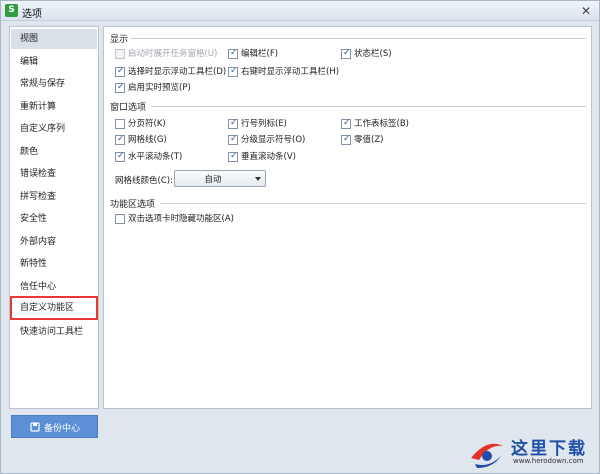  I want to click on checkbox-label: 状态栏(S), so click(373, 54).